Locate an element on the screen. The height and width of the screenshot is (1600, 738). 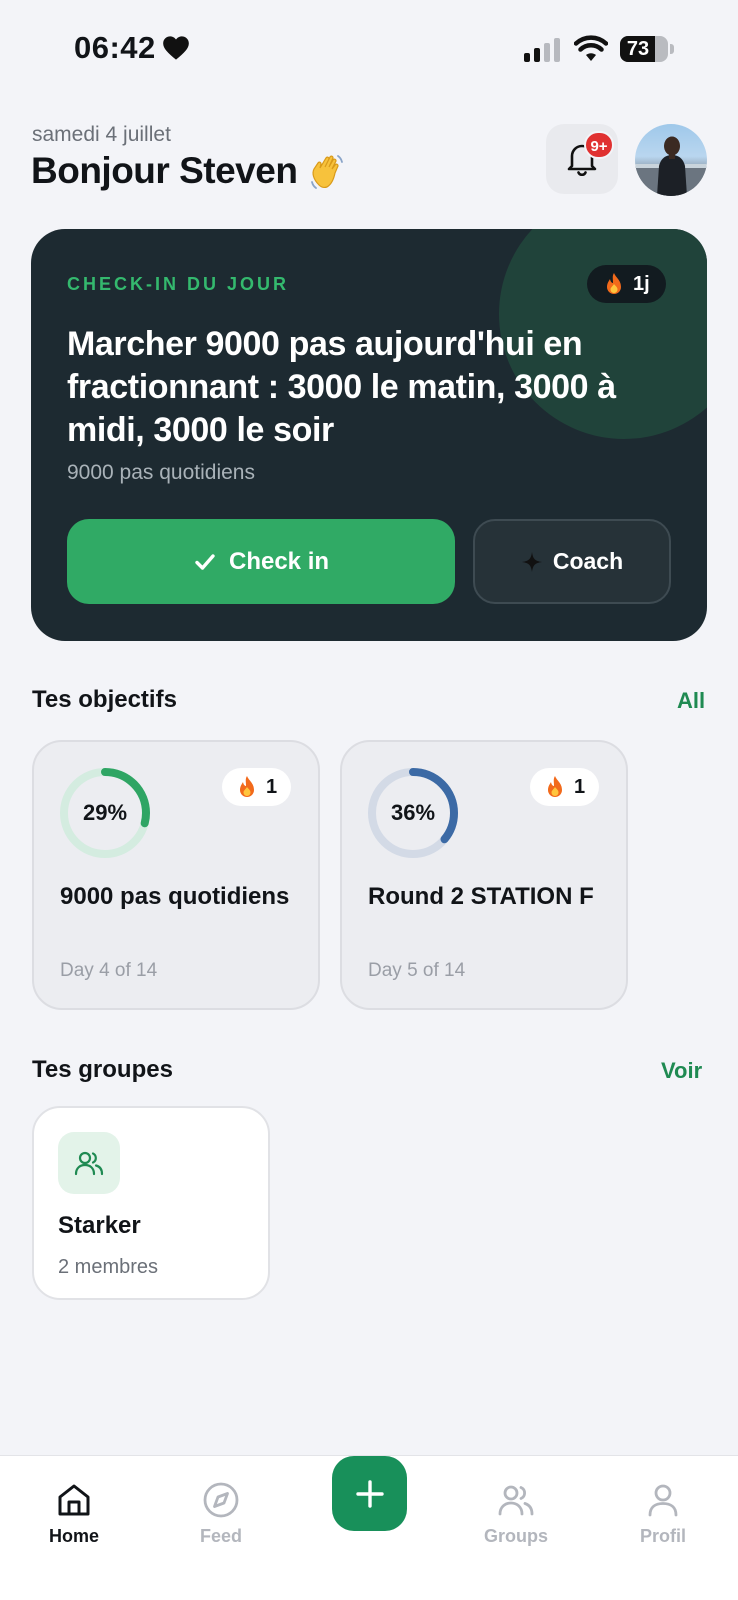
battery-level: 73 is located at coordinates (638, 49).